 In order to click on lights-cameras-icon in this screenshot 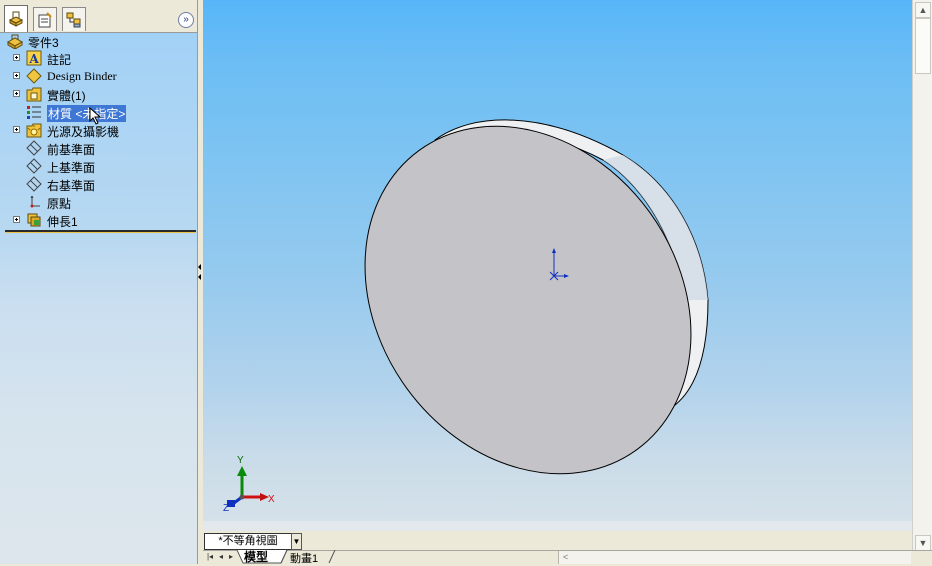, I will do `click(34, 130)`.